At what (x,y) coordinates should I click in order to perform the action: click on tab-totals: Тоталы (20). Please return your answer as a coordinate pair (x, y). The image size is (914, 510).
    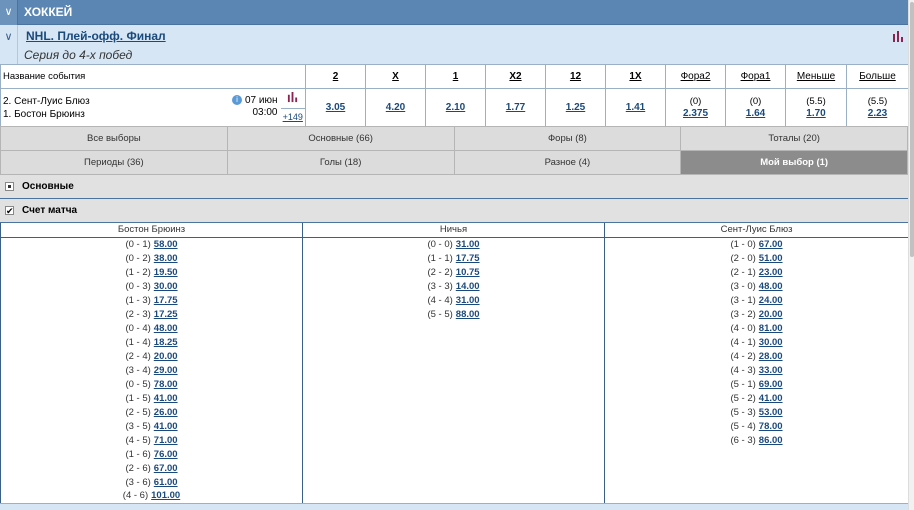
    Looking at the image, I should click on (794, 138).